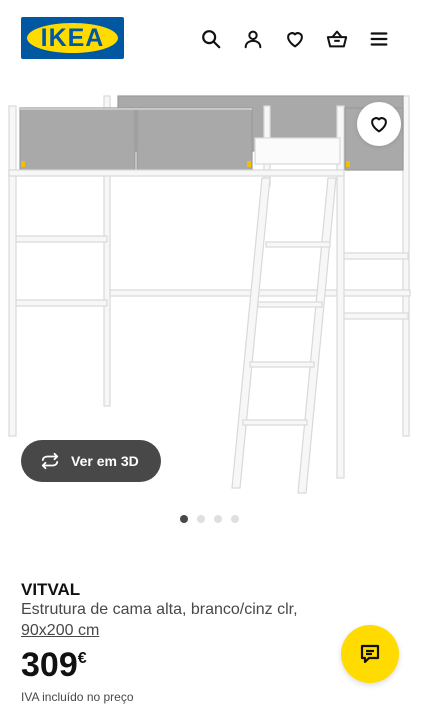 This screenshot has width=421, height=704. What do you see at coordinates (209, 519) in the screenshot?
I see `carousel-dots` at bounding box center [209, 519].